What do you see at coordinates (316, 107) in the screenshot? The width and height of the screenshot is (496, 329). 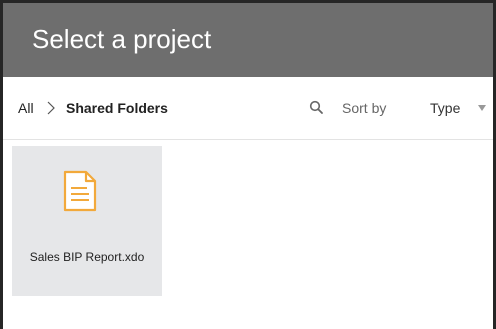 I see `search-icon` at bounding box center [316, 107].